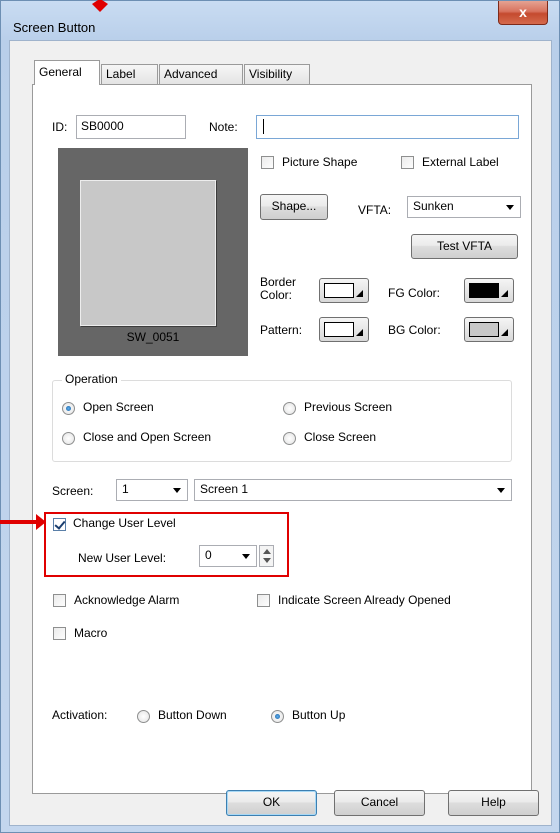 The image size is (560, 833). Describe the element at coordinates (271, 803) in the screenshot. I see `ok-button: OK` at that location.